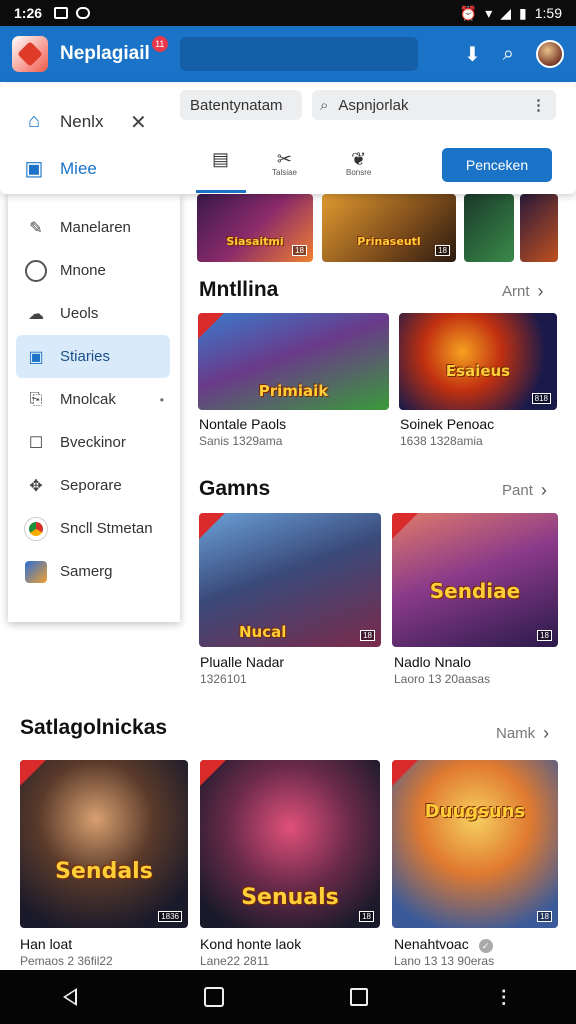 This screenshot has height=1024, width=576. What do you see at coordinates (497, 165) in the screenshot?
I see `primary-action-button: Penceken` at bounding box center [497, 165].